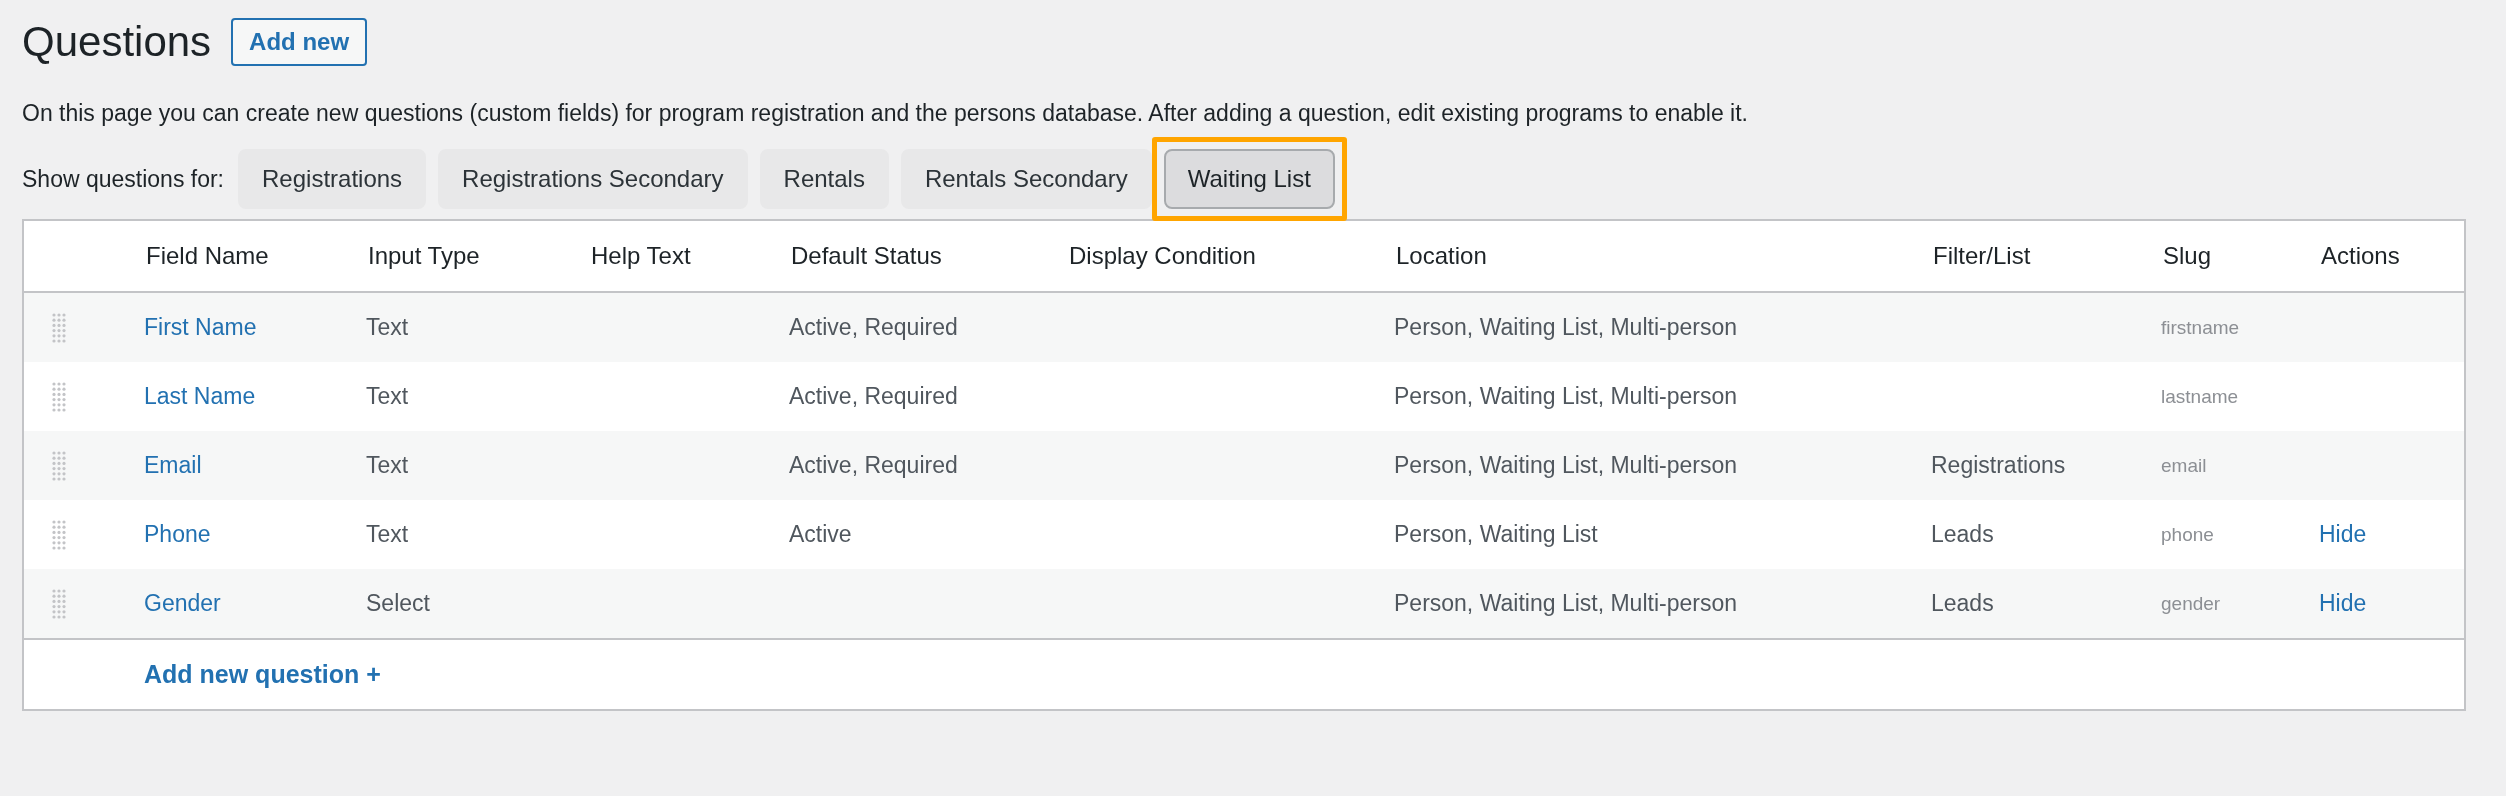 Image resolution: width=2506 pixels, height=796 pixels. What do you see at coordinates (1982, 256) in the screenshot?
I see `column-header: Filter/List` at bounding box center [1982, 256].